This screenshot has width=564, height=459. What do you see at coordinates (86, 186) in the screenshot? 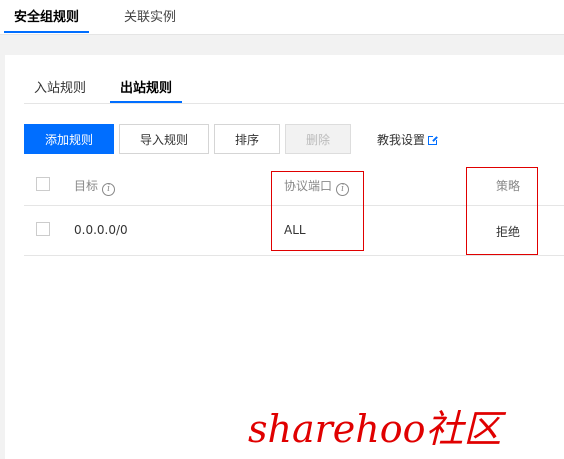
I see `column-header-target-label: 目标` at bounding box center [86, 186].